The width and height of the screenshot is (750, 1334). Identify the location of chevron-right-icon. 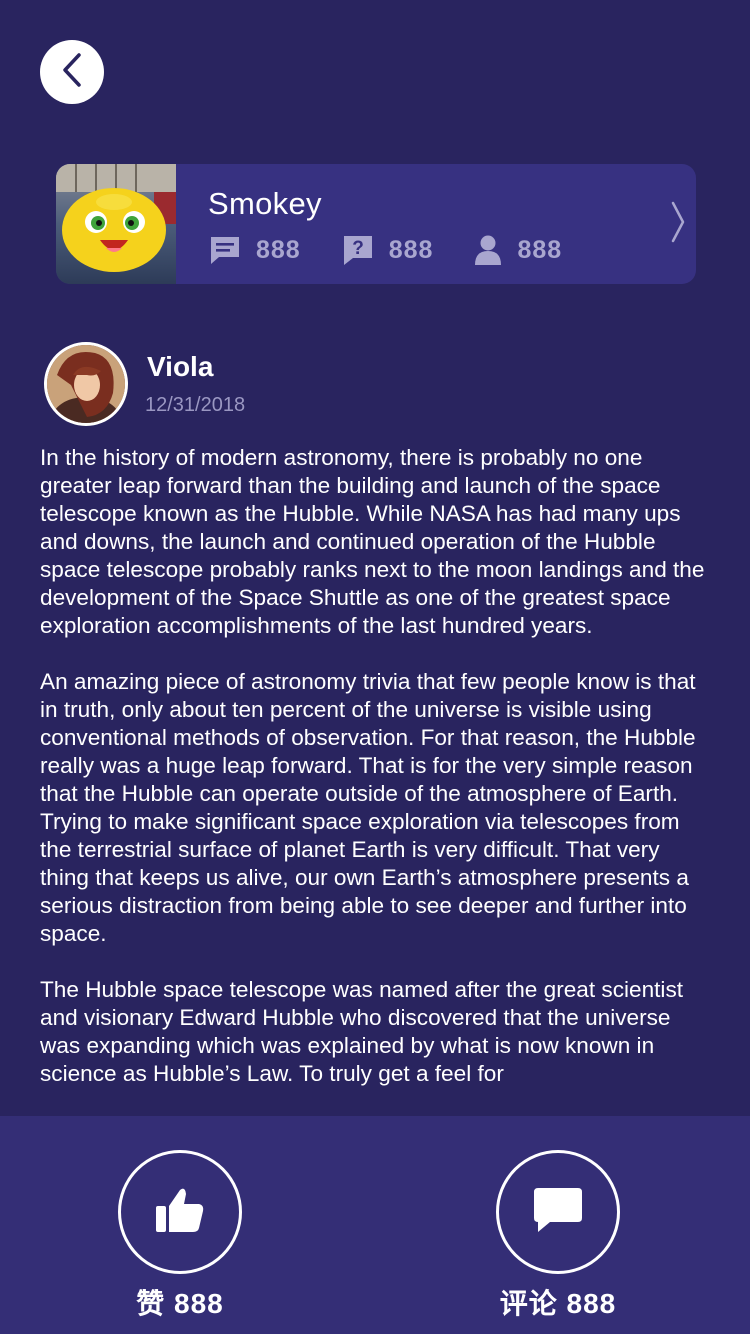
(678, 224).